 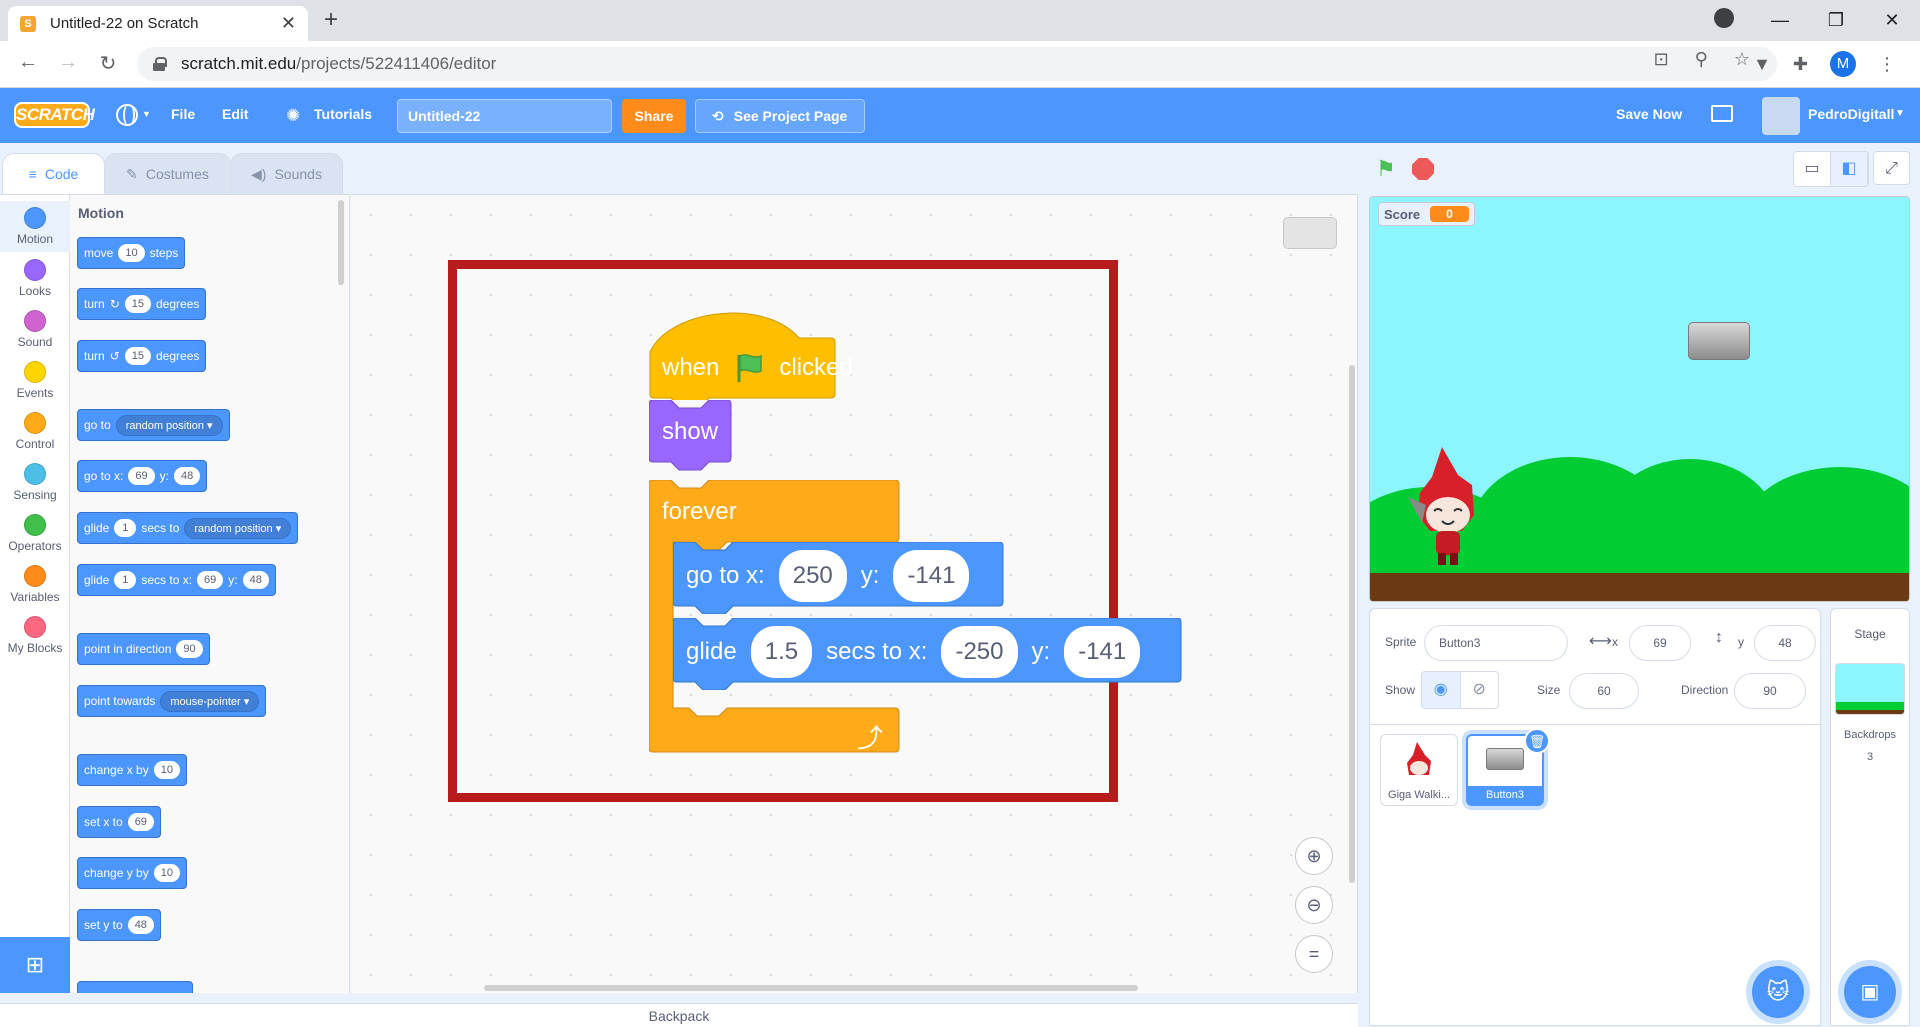 What do you see at coordinates (293, 116) in the screenshot?
I see `lightbulb-icon: ✺` at bounding box center [293, 116].